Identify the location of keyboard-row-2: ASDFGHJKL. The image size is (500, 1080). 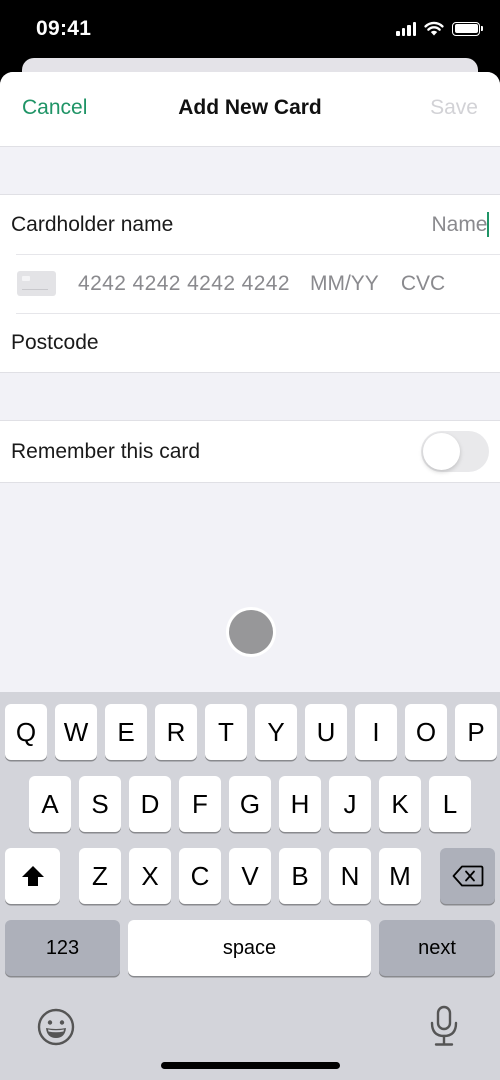
(250, 804).